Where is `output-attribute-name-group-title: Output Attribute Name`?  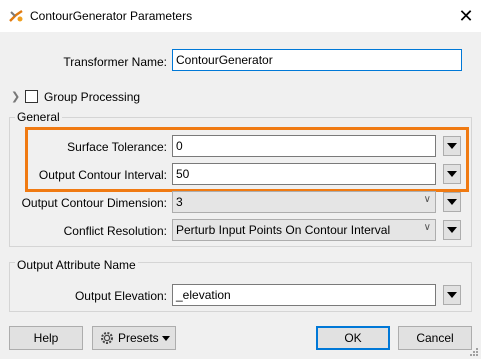 output-attribute-name-group-title: Output Attribute Name is located at coordinates (76, 265).